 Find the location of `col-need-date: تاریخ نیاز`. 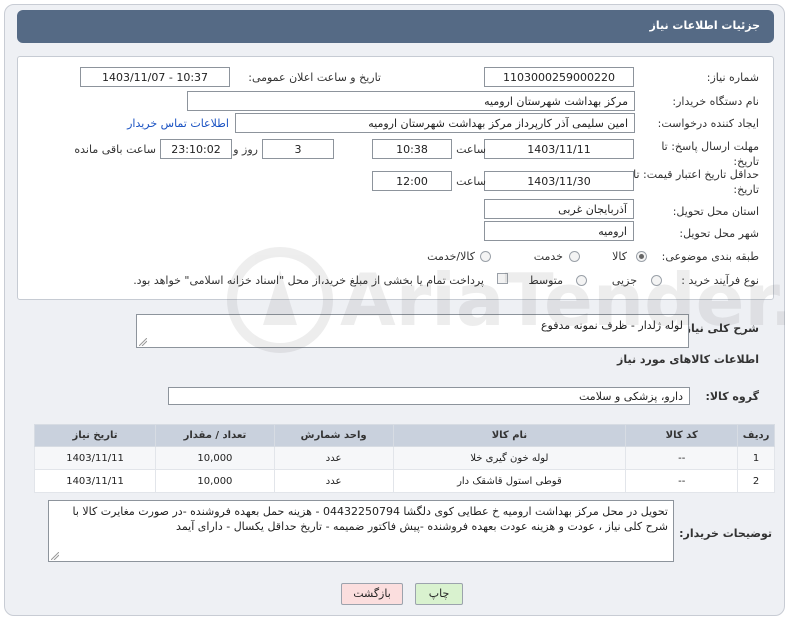

col-need-date: تاریخ نیاز is located at coordinates (95, 435).